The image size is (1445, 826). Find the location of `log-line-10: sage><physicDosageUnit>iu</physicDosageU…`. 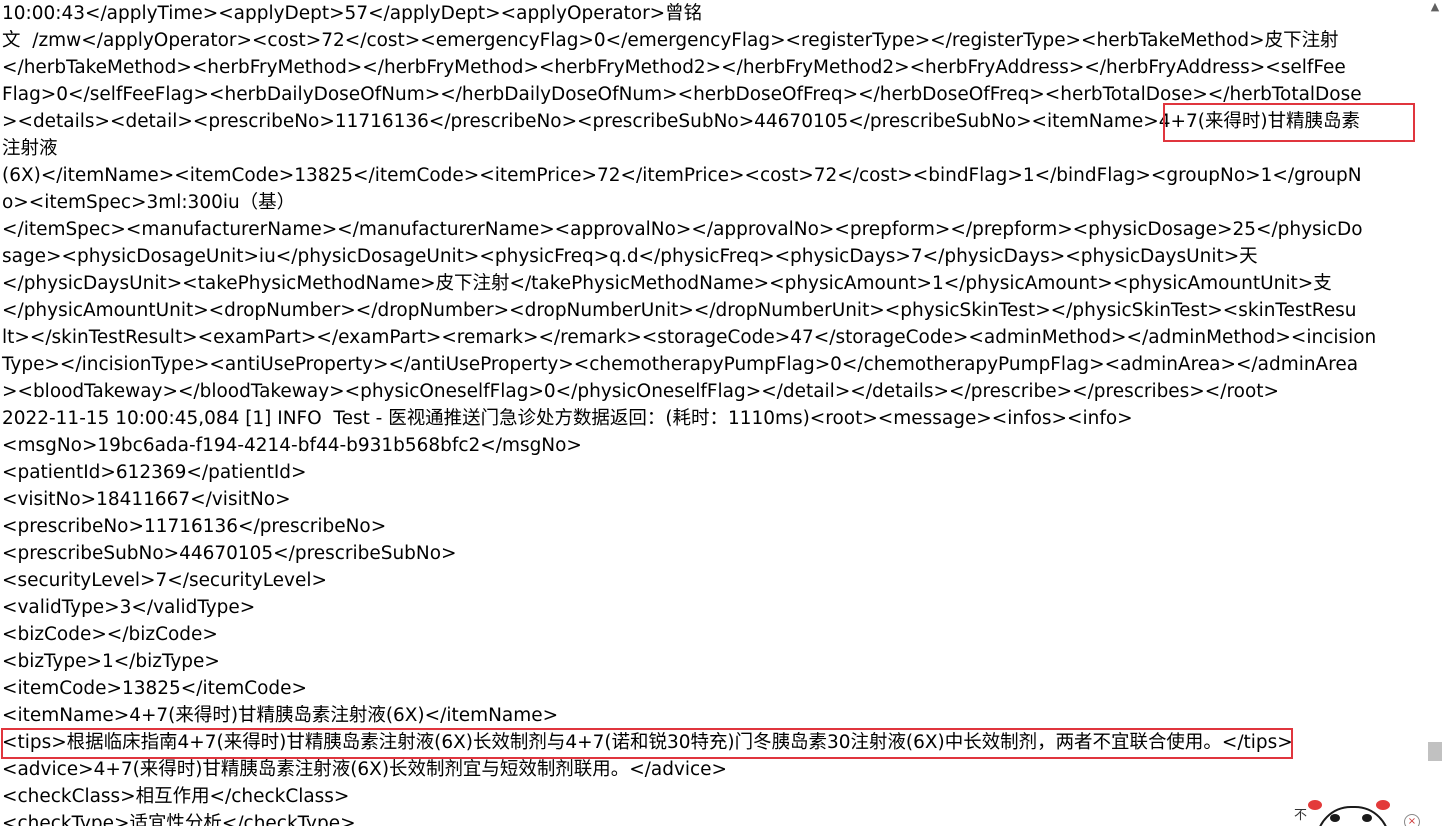

log-line-10: sage><physicDosageUnit>iu</physicDosageU… is located at coordinates (630, 256).